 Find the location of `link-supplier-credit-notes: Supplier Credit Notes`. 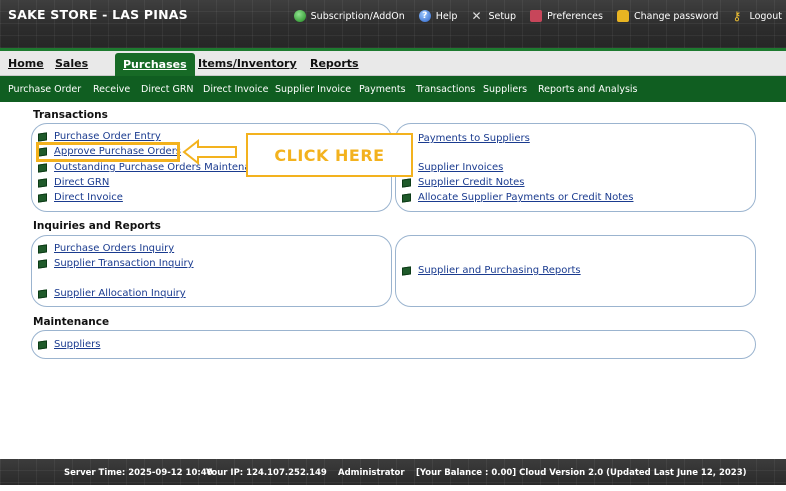

link-supplier-credit-notes: Supplier Credit Notes is located at coordinates (463, 182).